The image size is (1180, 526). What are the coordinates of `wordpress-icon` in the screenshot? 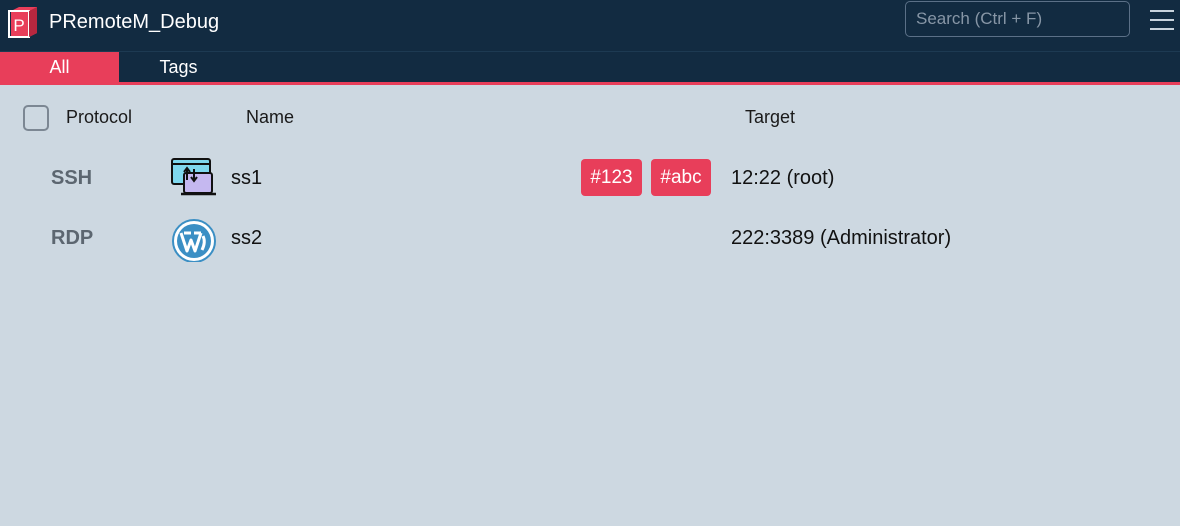 It's located at (194, 240).